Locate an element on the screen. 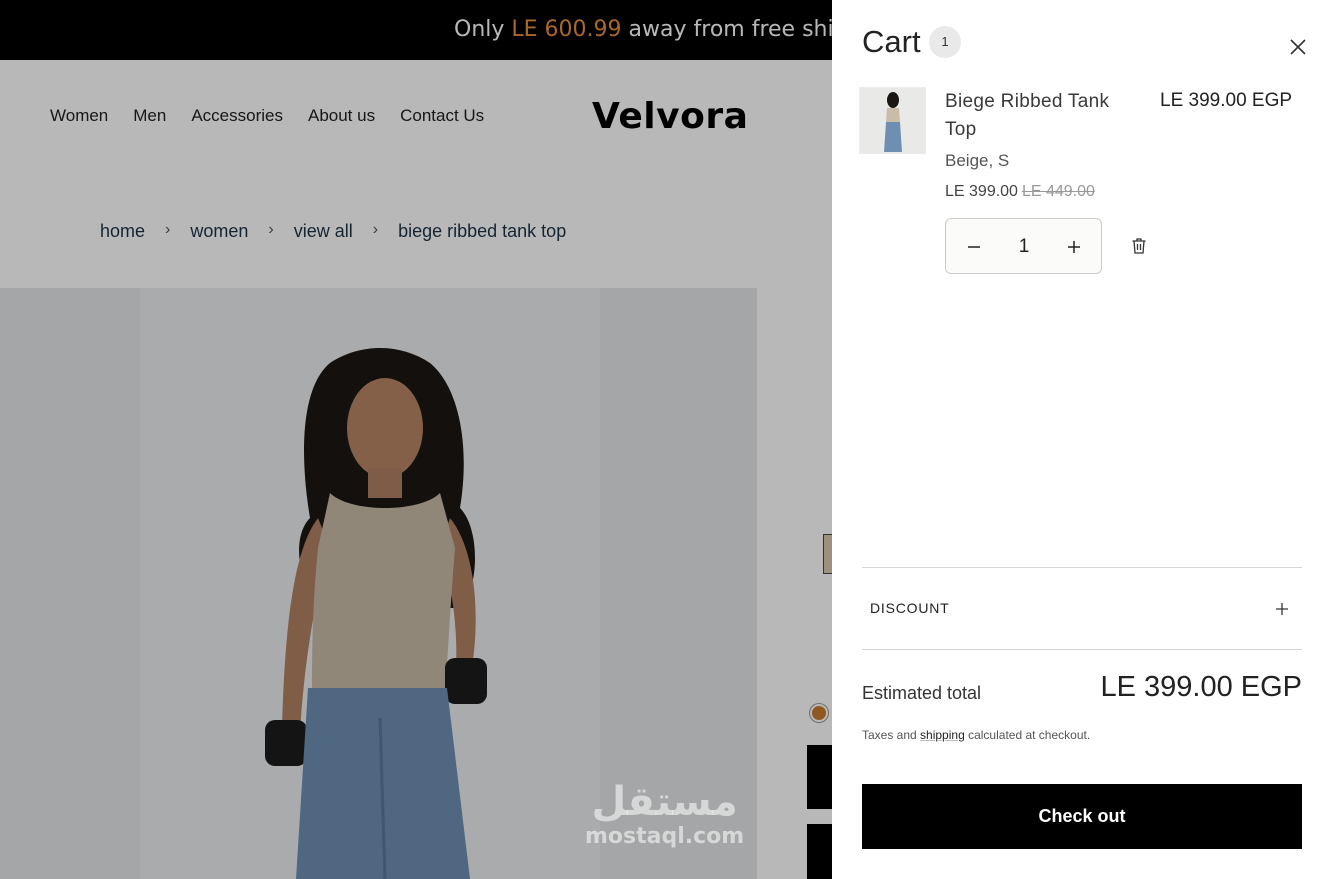 The height and width of the screenshot is (879, 1331). quantity-stepper: 1 is located at coordinates (1023, 246).